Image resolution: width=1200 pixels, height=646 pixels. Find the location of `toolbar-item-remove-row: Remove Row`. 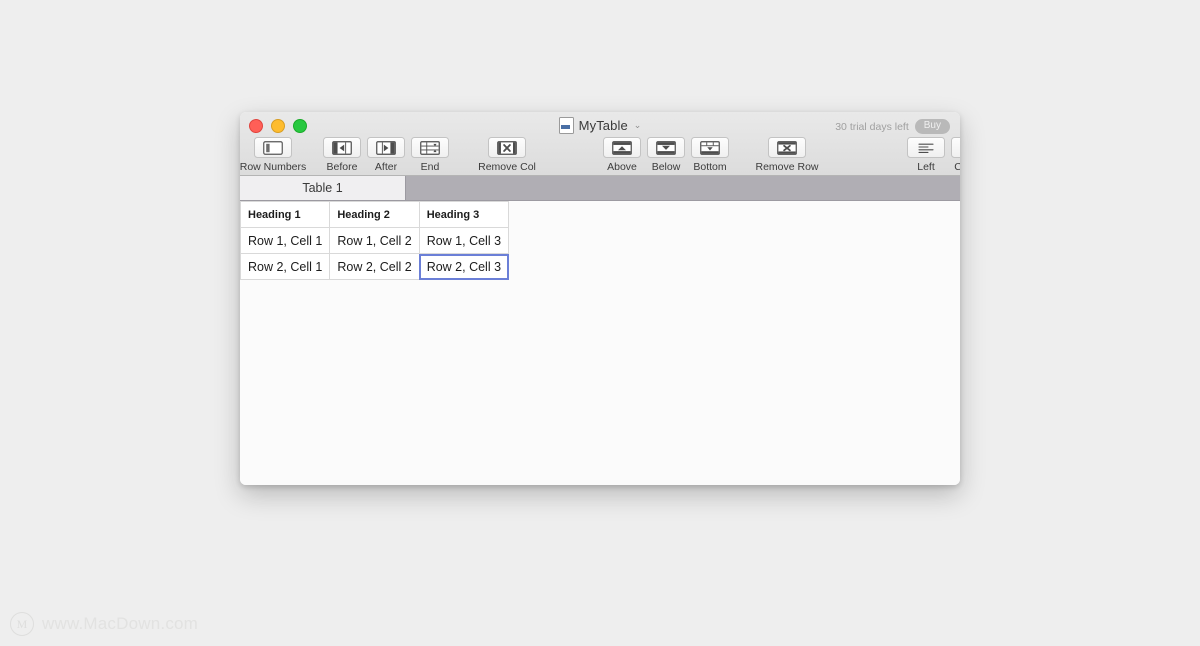

toolbar-item-remove-row: Remove Row is located at coordinates (787, 155).